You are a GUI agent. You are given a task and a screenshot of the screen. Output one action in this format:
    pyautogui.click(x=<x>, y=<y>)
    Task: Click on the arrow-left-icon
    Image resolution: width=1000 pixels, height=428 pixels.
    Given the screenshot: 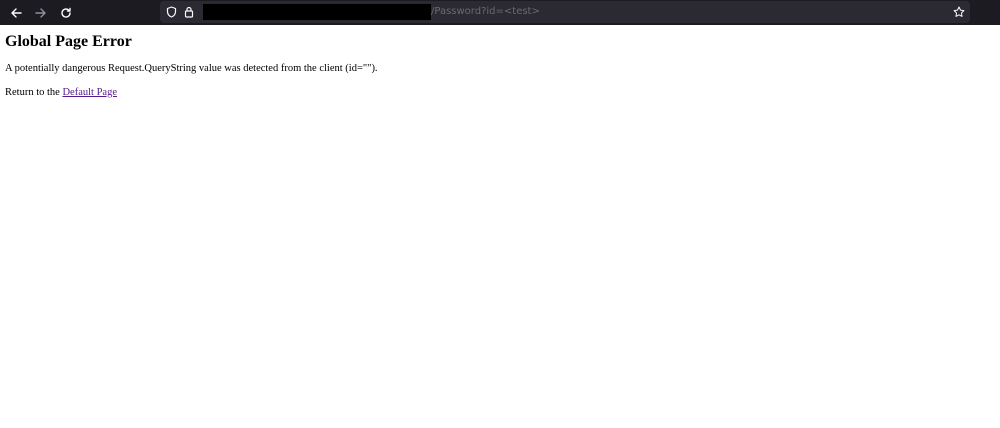 What is the action you would take?
    pyautogui.click(x=16, y=13)
    